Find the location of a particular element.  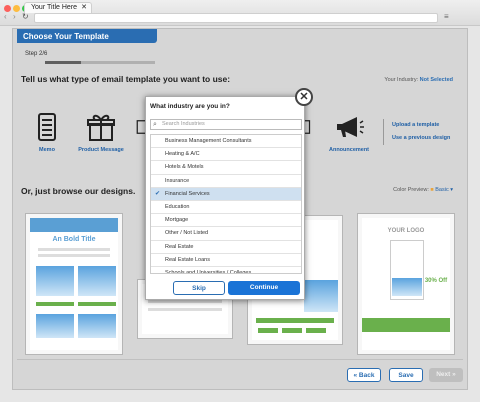

industry-list-item-label: Hotels & Motels is located at coordinates (184, 167).